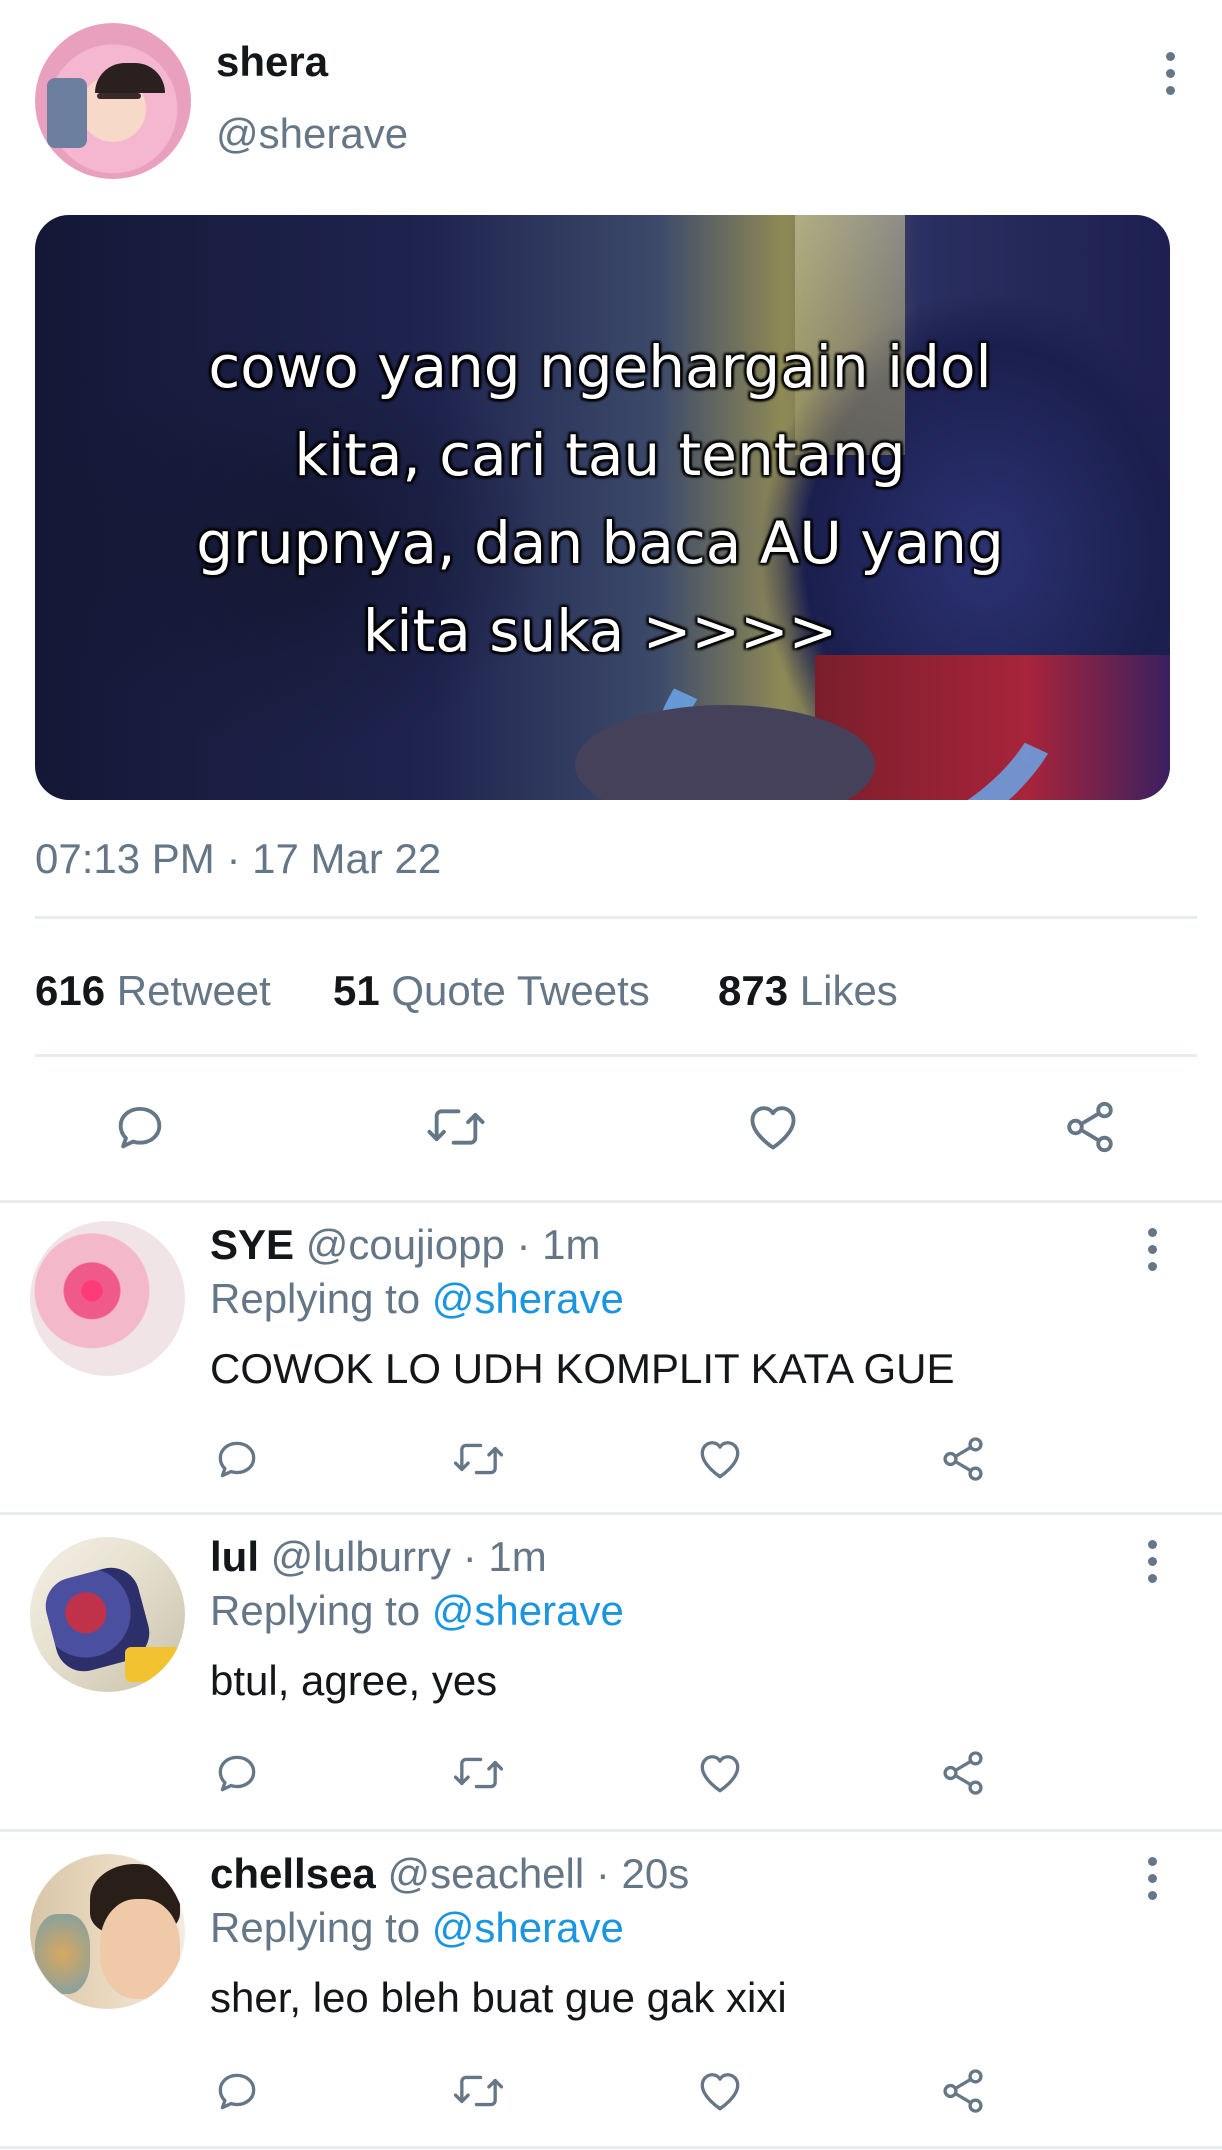 The height and width of the screenshot is (2150, 1222). I want to click on reply-author-name: chellsea, so click(293, 1873).